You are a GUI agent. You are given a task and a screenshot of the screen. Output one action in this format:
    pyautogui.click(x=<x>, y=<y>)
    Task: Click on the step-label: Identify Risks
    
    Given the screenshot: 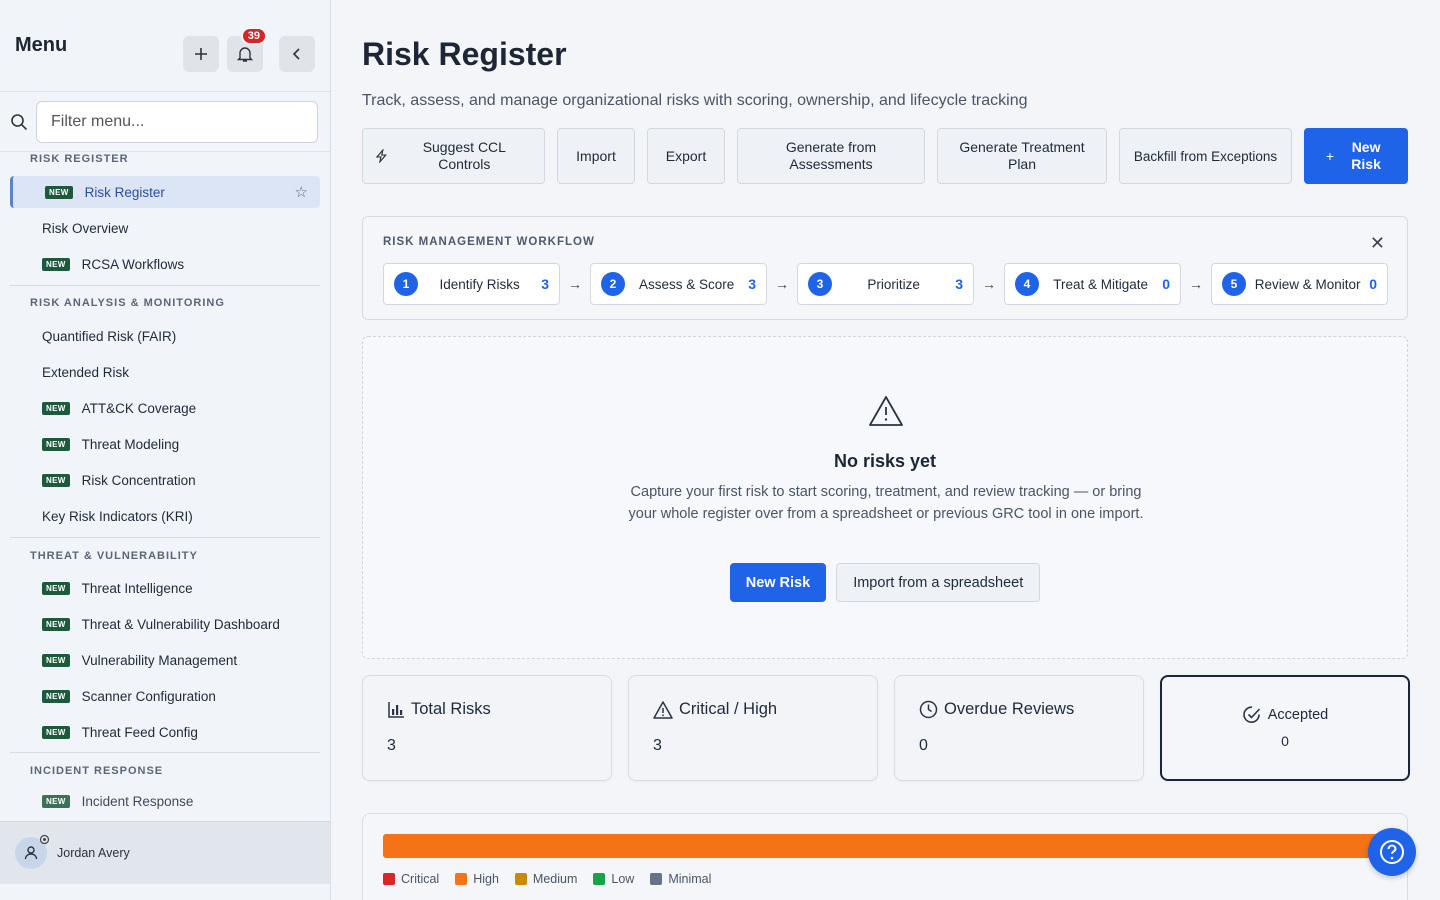 What is the action you would take?
    pyautogui.click(x=479, y=284)
    